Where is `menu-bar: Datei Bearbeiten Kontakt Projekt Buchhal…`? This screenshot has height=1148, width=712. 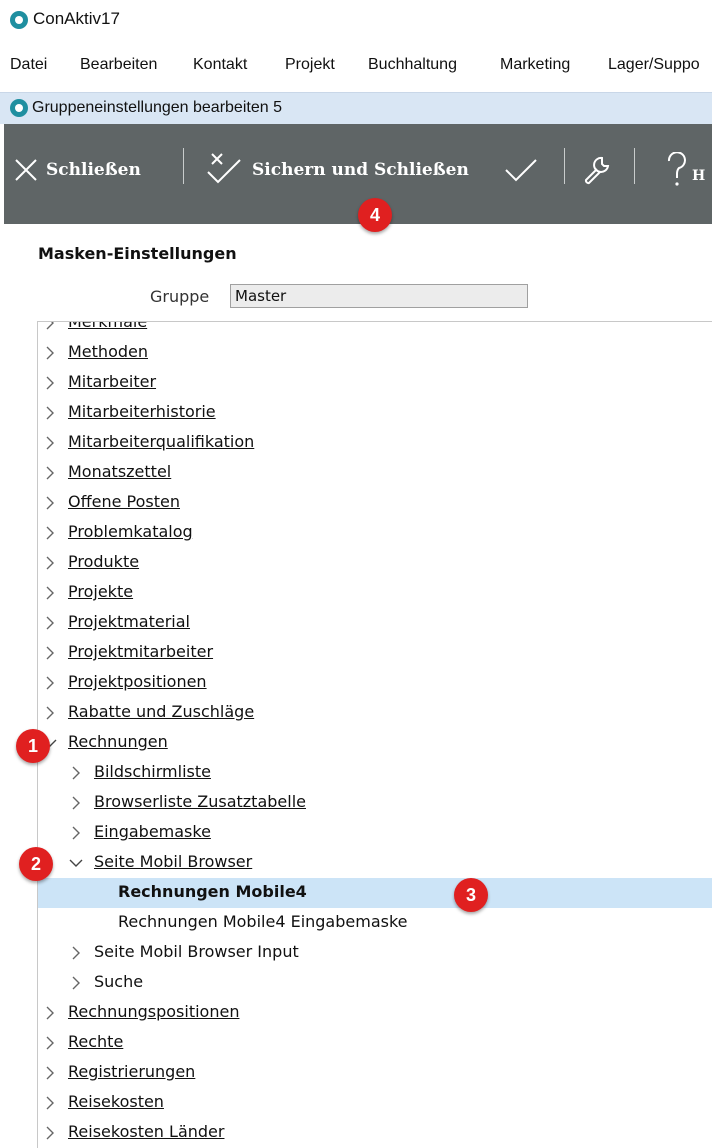
menu-bar: Datei Bearbeiten Kontakt Projekt Buchhal… is located at coordinates (356, 67).